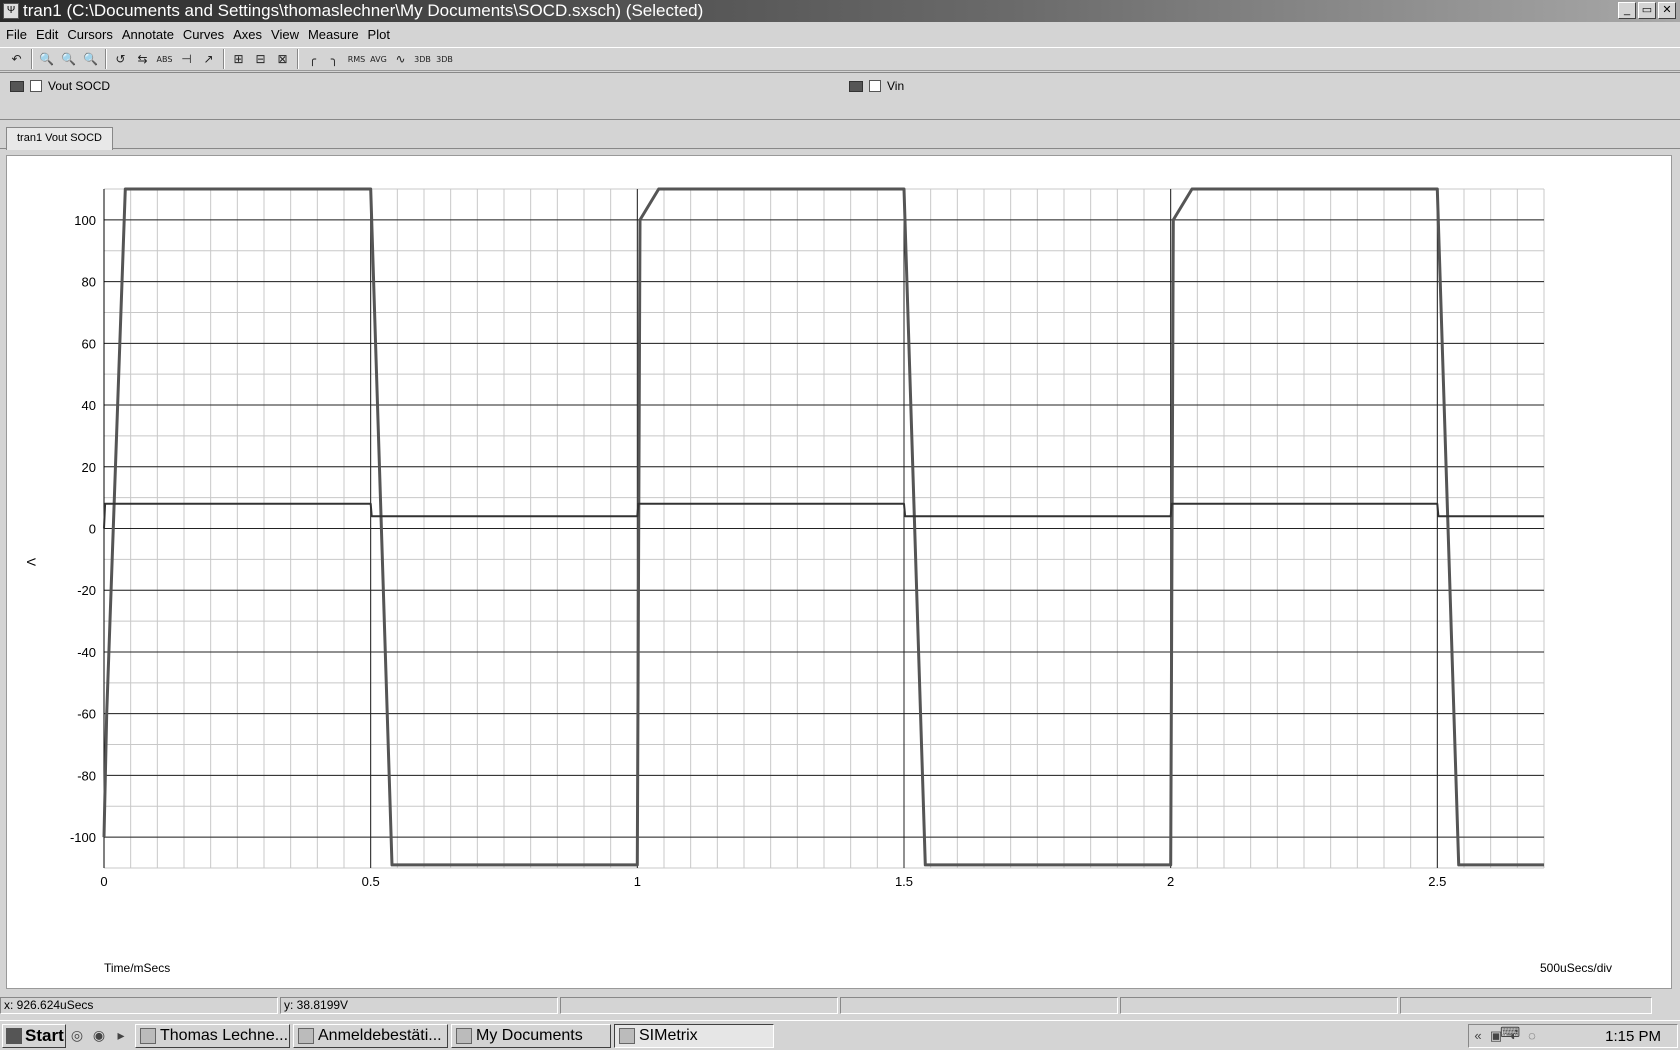  What do you see at coordinates (306, 1035) in the screenshot?
I see `pdf-icon` at bounding box center [306, 1035].